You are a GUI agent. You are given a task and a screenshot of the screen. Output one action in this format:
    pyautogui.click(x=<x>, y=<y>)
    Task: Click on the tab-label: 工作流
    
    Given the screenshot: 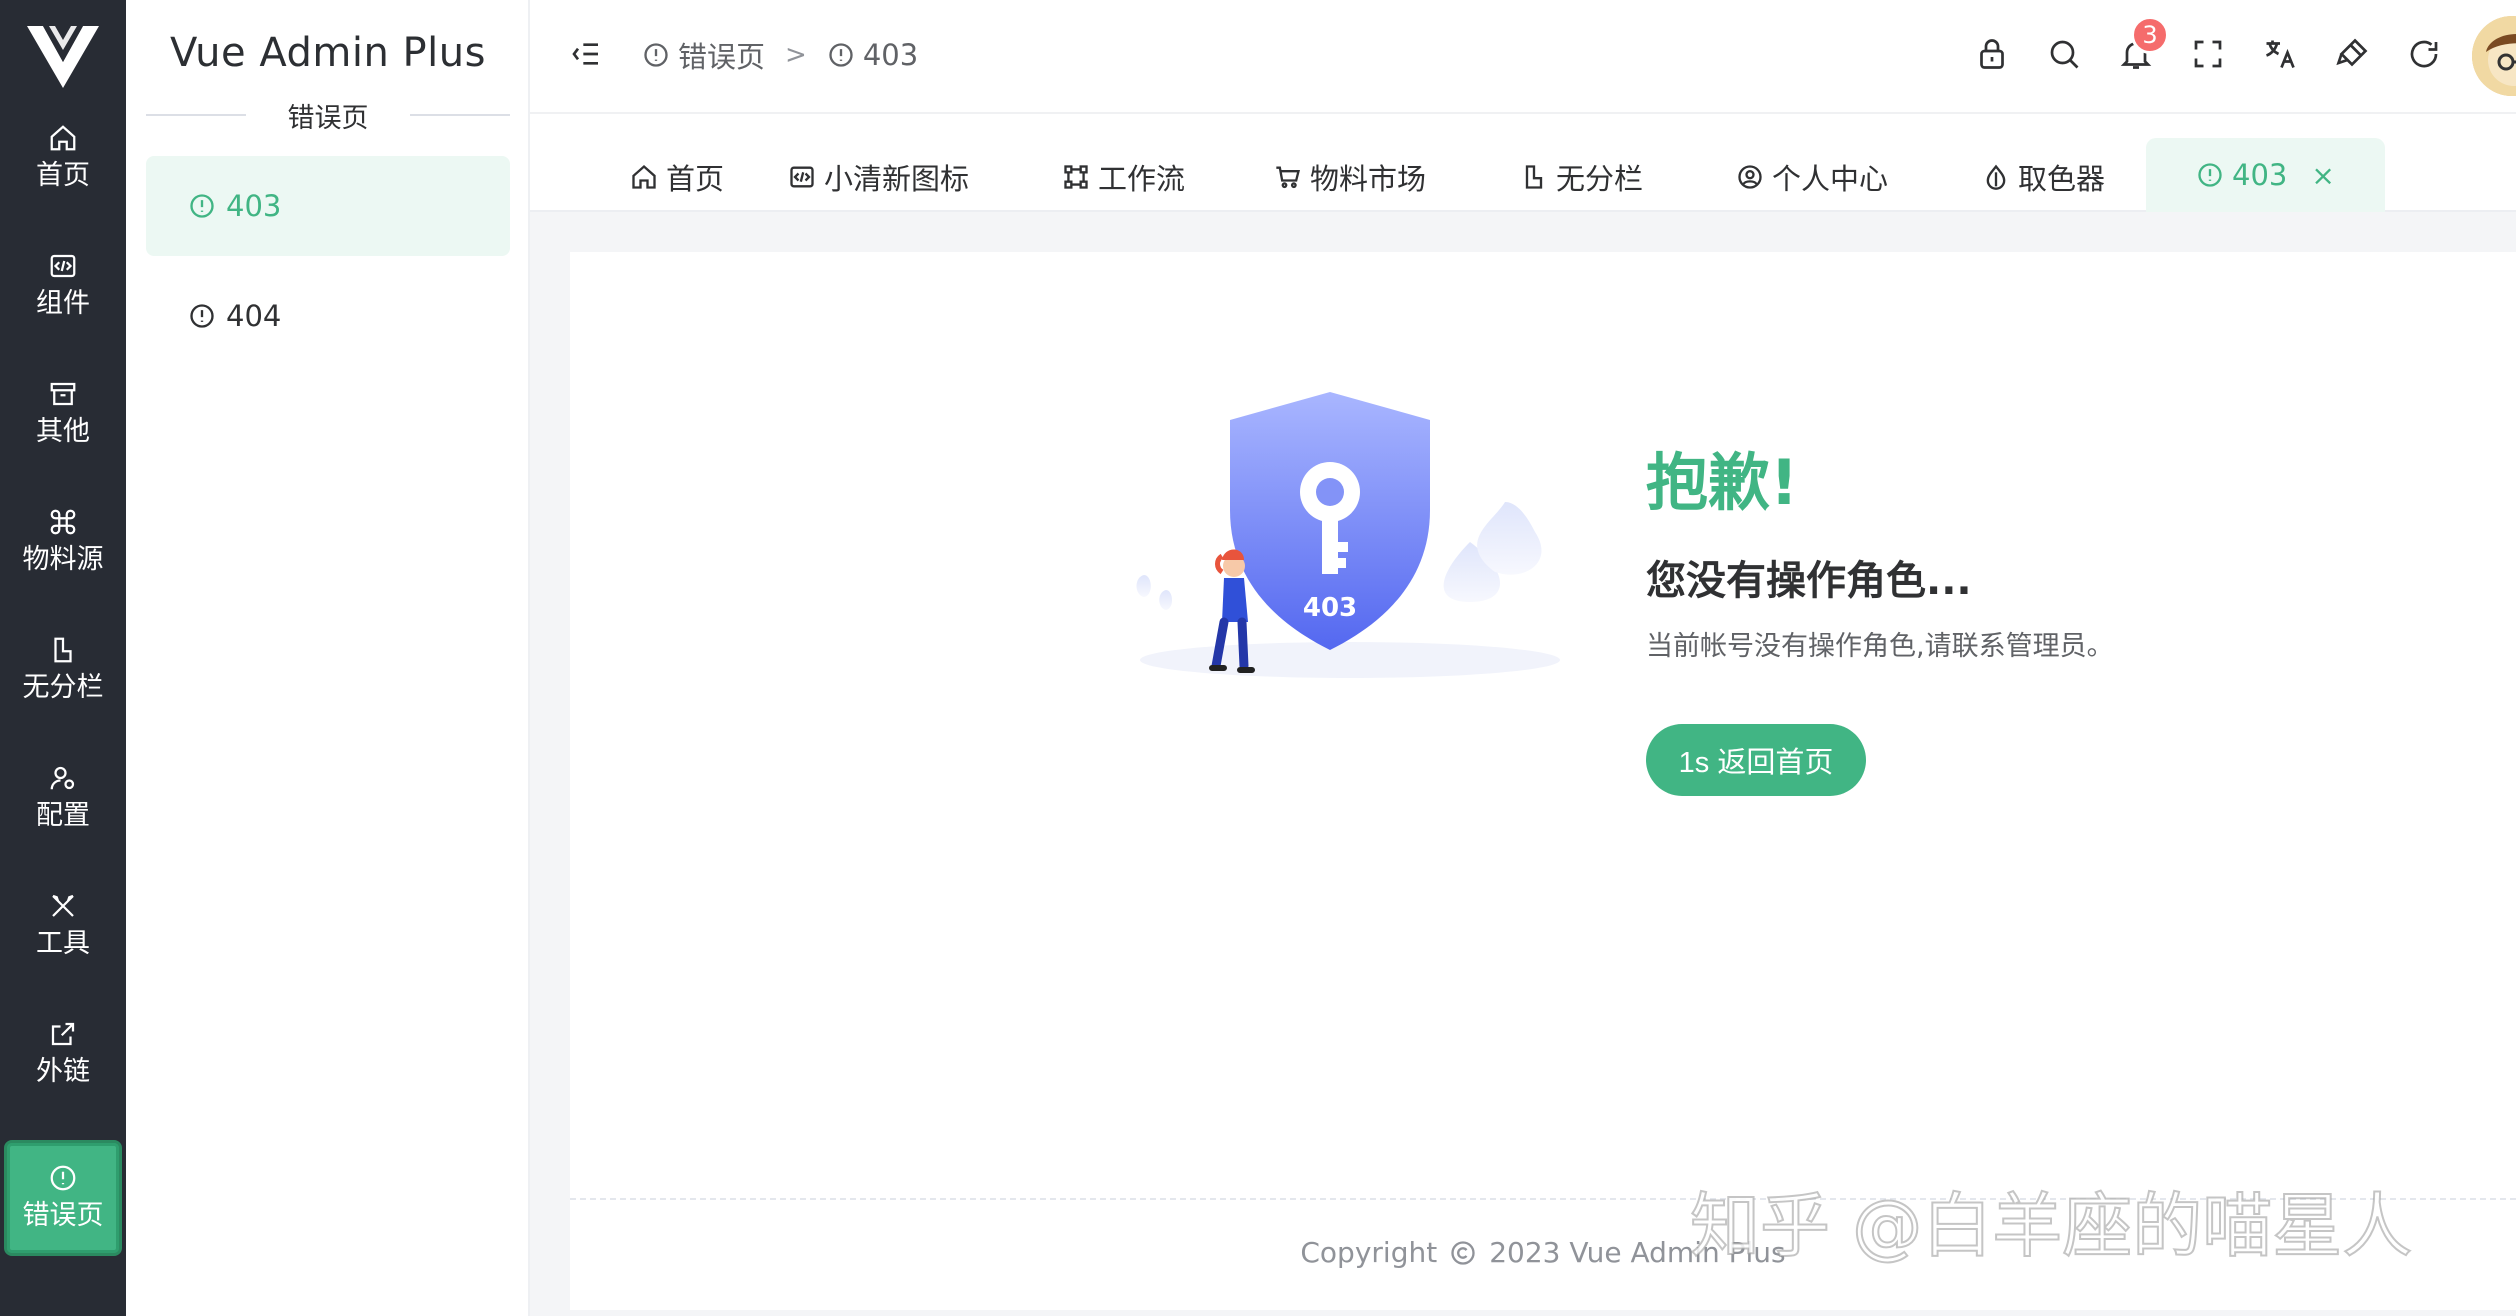 What is the action you would take?
    pyautogui.click(x=1142, y=179)
    